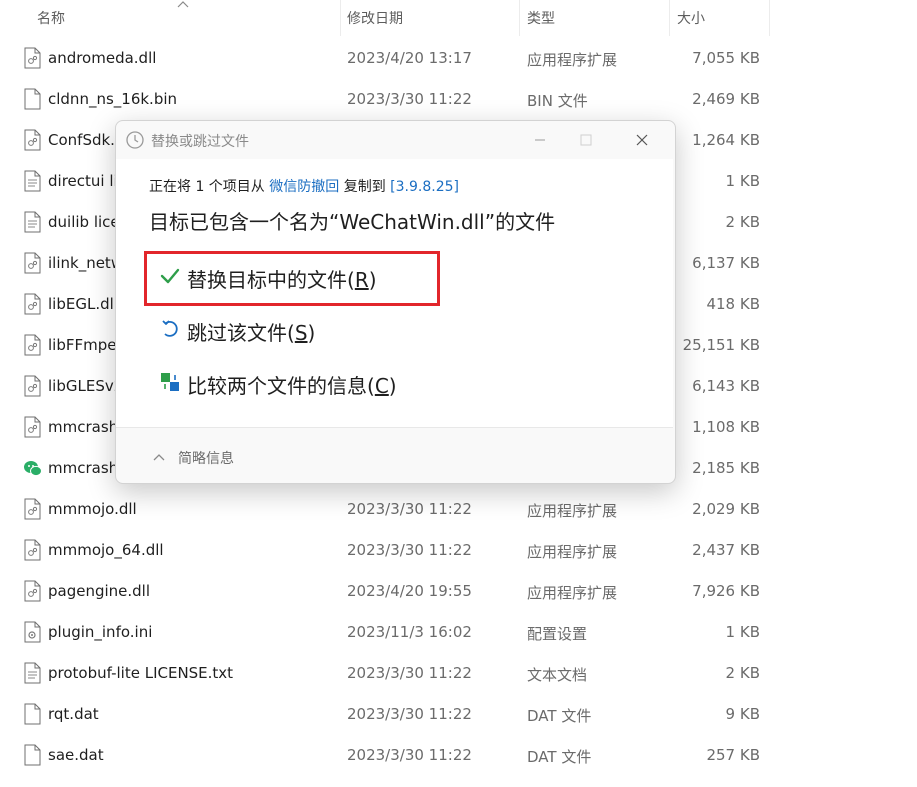 The width and height of the screenshot is (917, 787). What do you see at coordinates (721, 345) in the screenshot?
I see `file-size: 25,151 KB` at bounding box center [721, 345].